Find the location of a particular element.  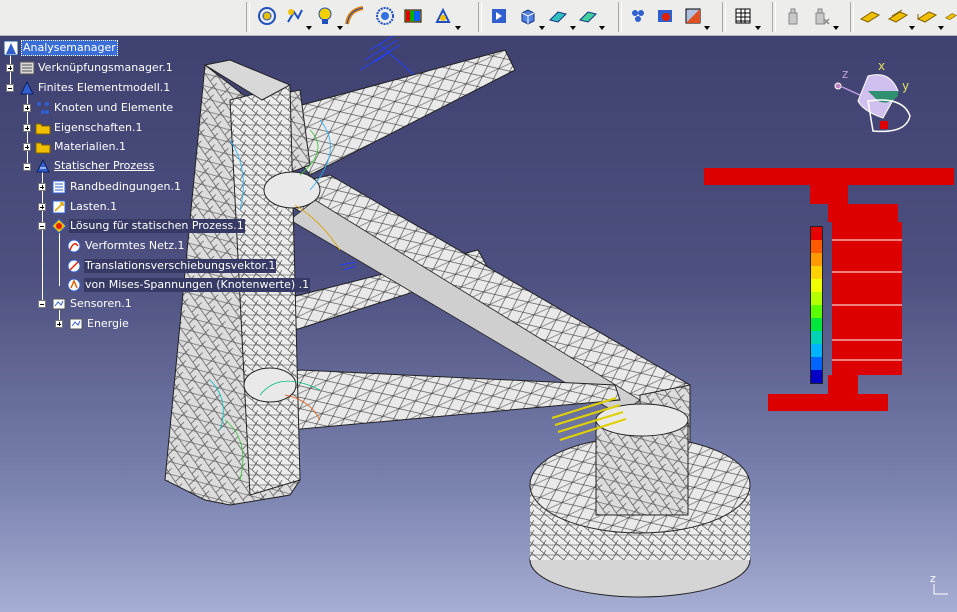

color-legend-bar is located at coordinates (816, 305).